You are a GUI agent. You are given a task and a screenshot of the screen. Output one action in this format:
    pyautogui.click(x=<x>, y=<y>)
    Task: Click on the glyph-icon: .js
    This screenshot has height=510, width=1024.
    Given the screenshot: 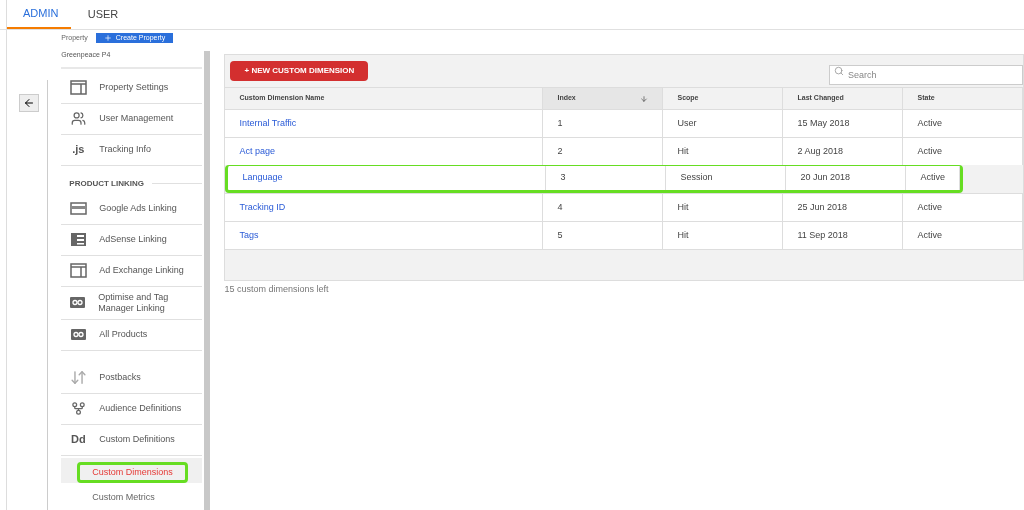 What is the action you would take?
    pyautogui.click(x=78, y=149)
    